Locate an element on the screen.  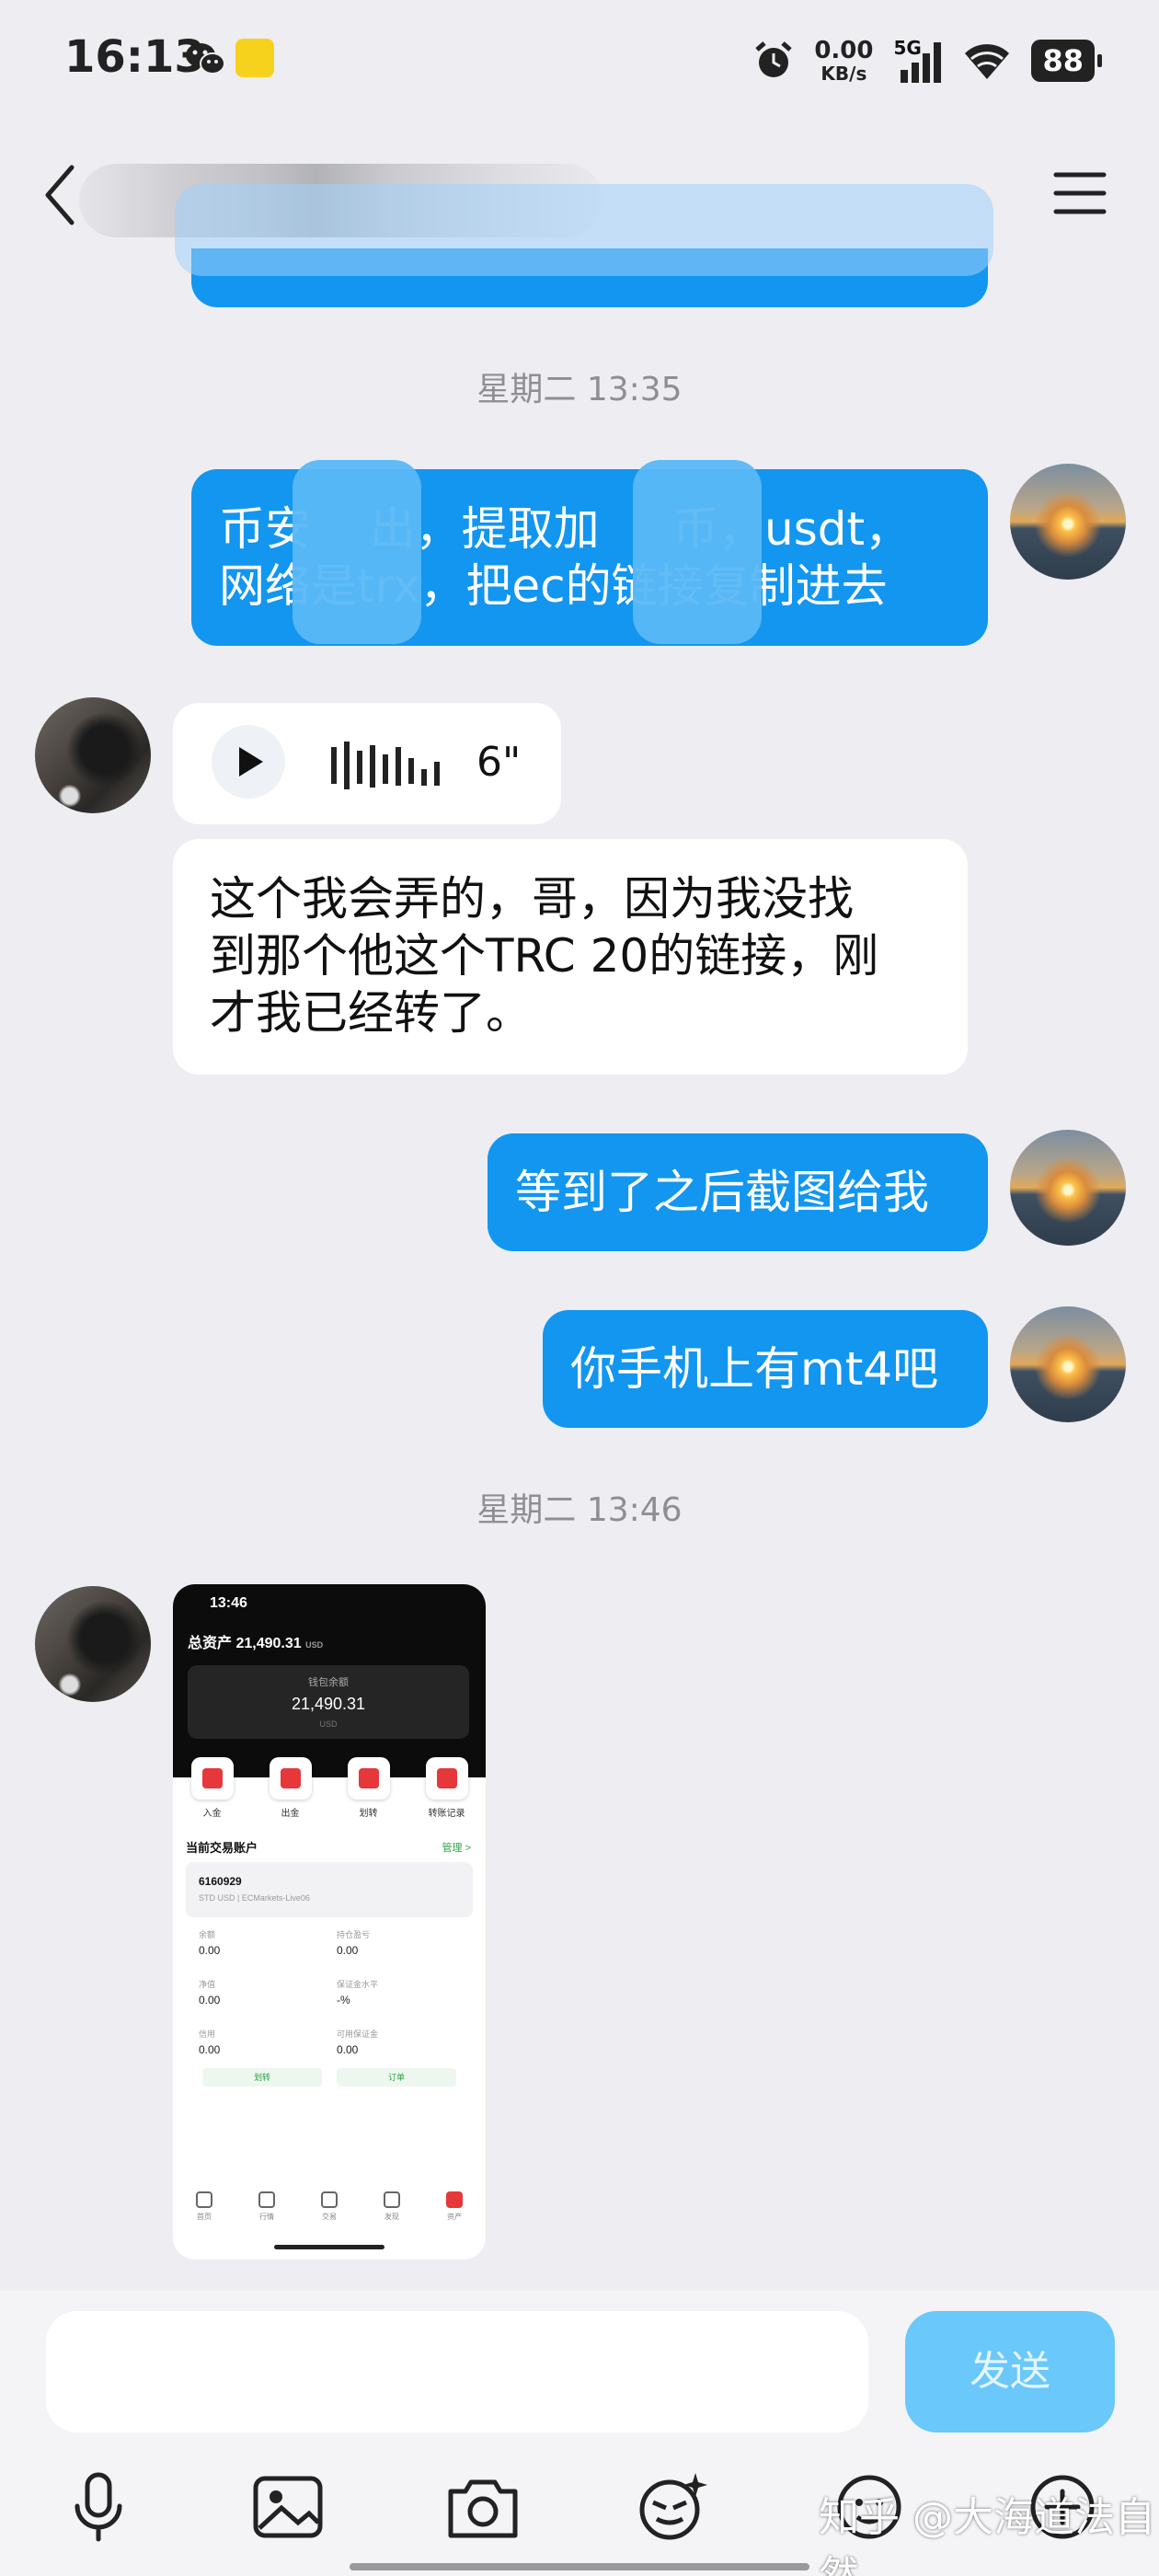
chevron-left-icon is located at coordinates (61, 195).